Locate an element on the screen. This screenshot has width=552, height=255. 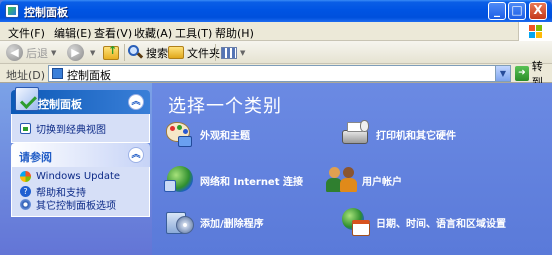
control-panel-section-title: 控制面板 is located at coordinates (60, 104).